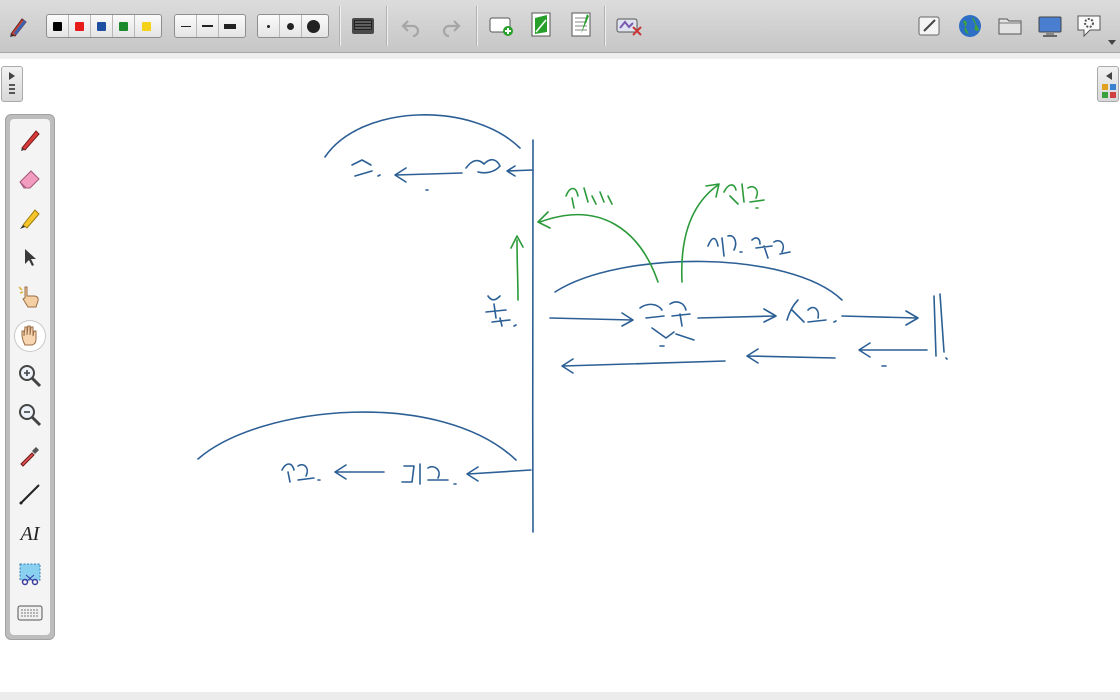  I want to click on middle-arc, so click(698, 280).